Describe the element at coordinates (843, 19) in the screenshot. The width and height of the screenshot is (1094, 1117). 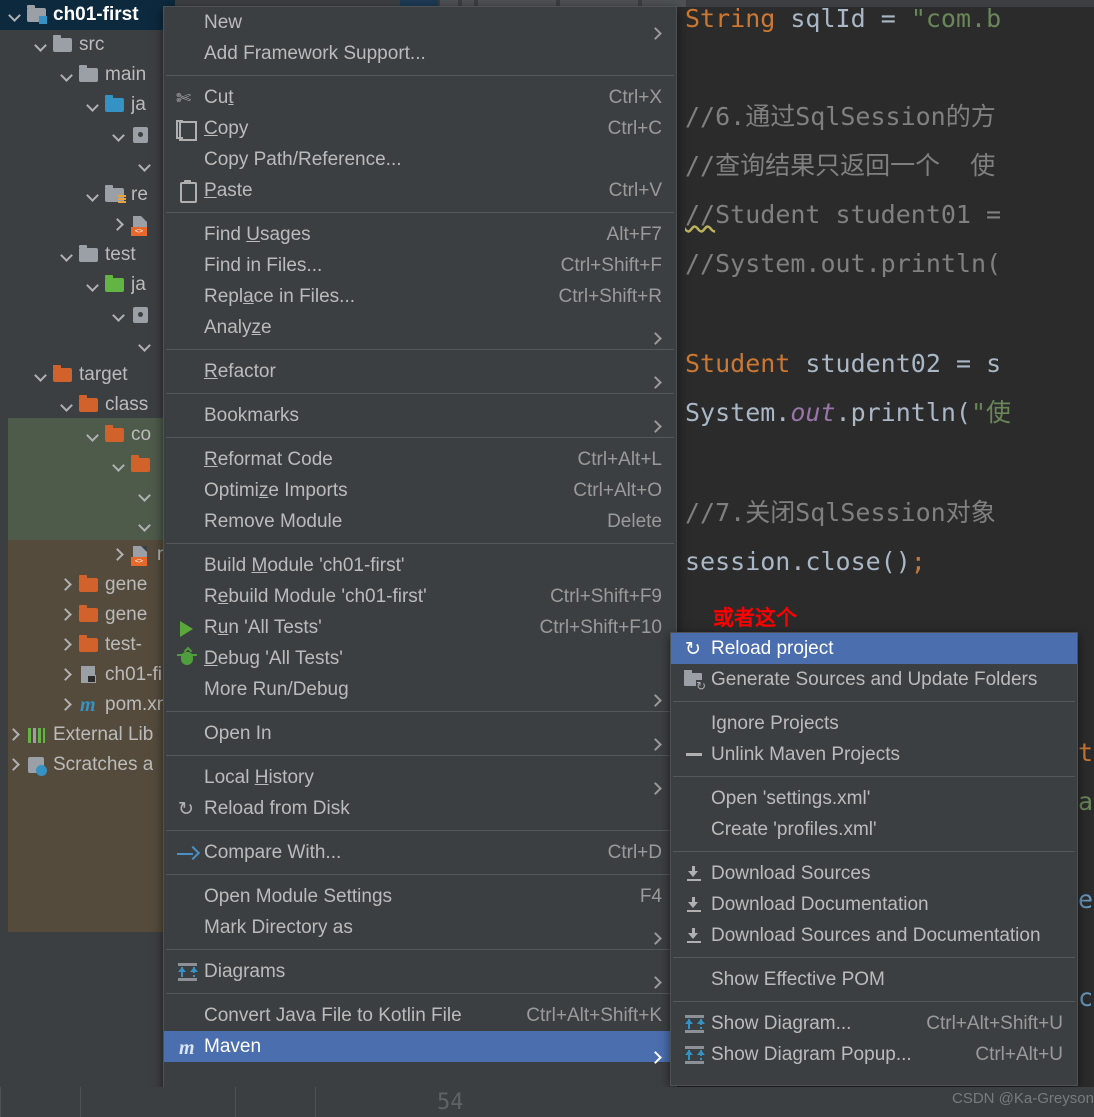
I see `code-line: String sqlId = "com.b` at that location.